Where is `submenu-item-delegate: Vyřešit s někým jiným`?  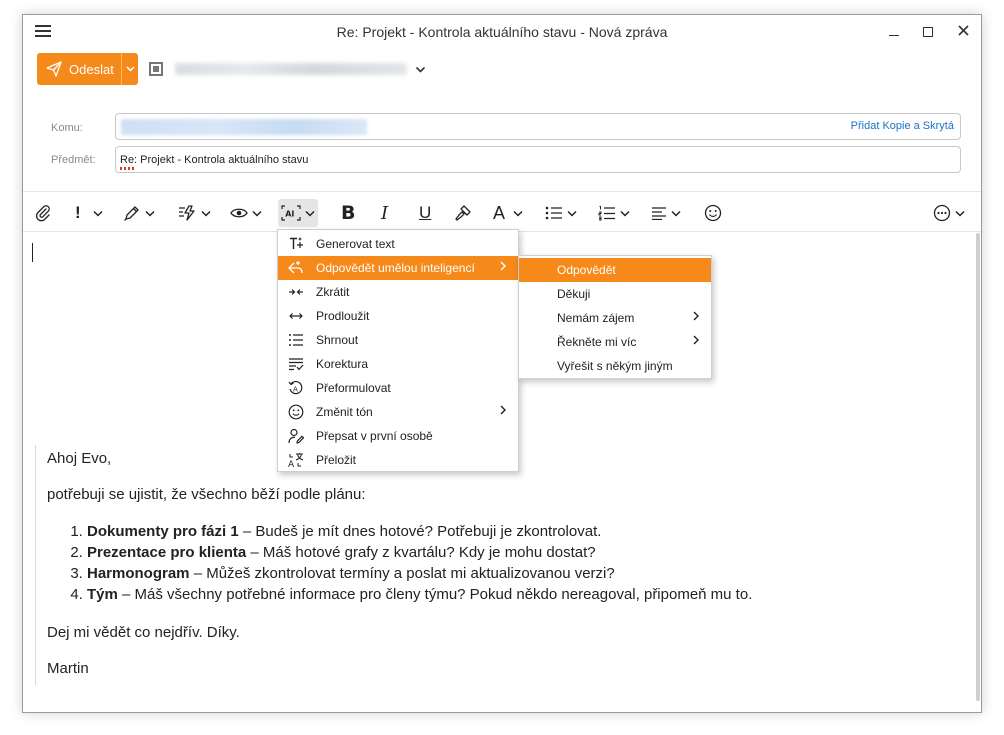 submenu-item-delegate: Vyřešit s někým jiným is located at coordinates (615, 366).